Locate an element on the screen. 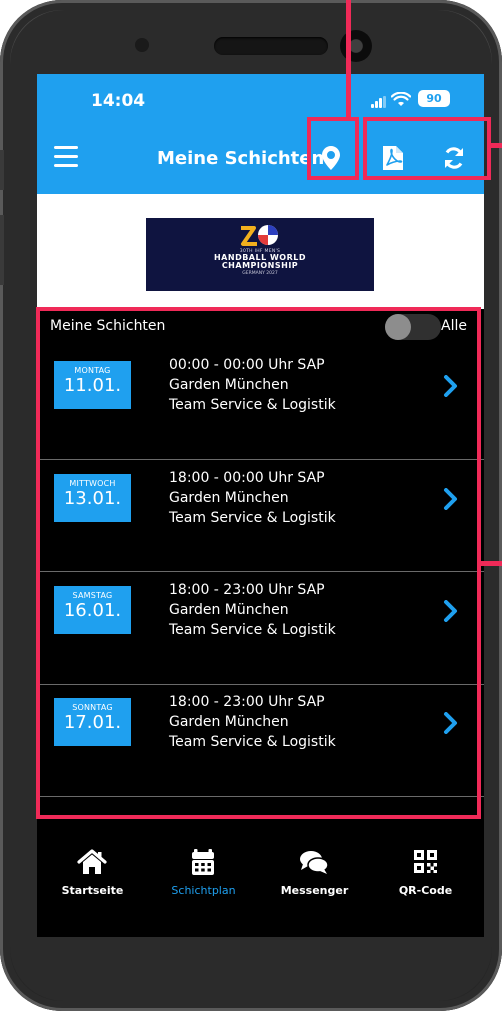 The width and height of the screenshot is (502, 1011). logo-mark is located at coordinates (259, 235).